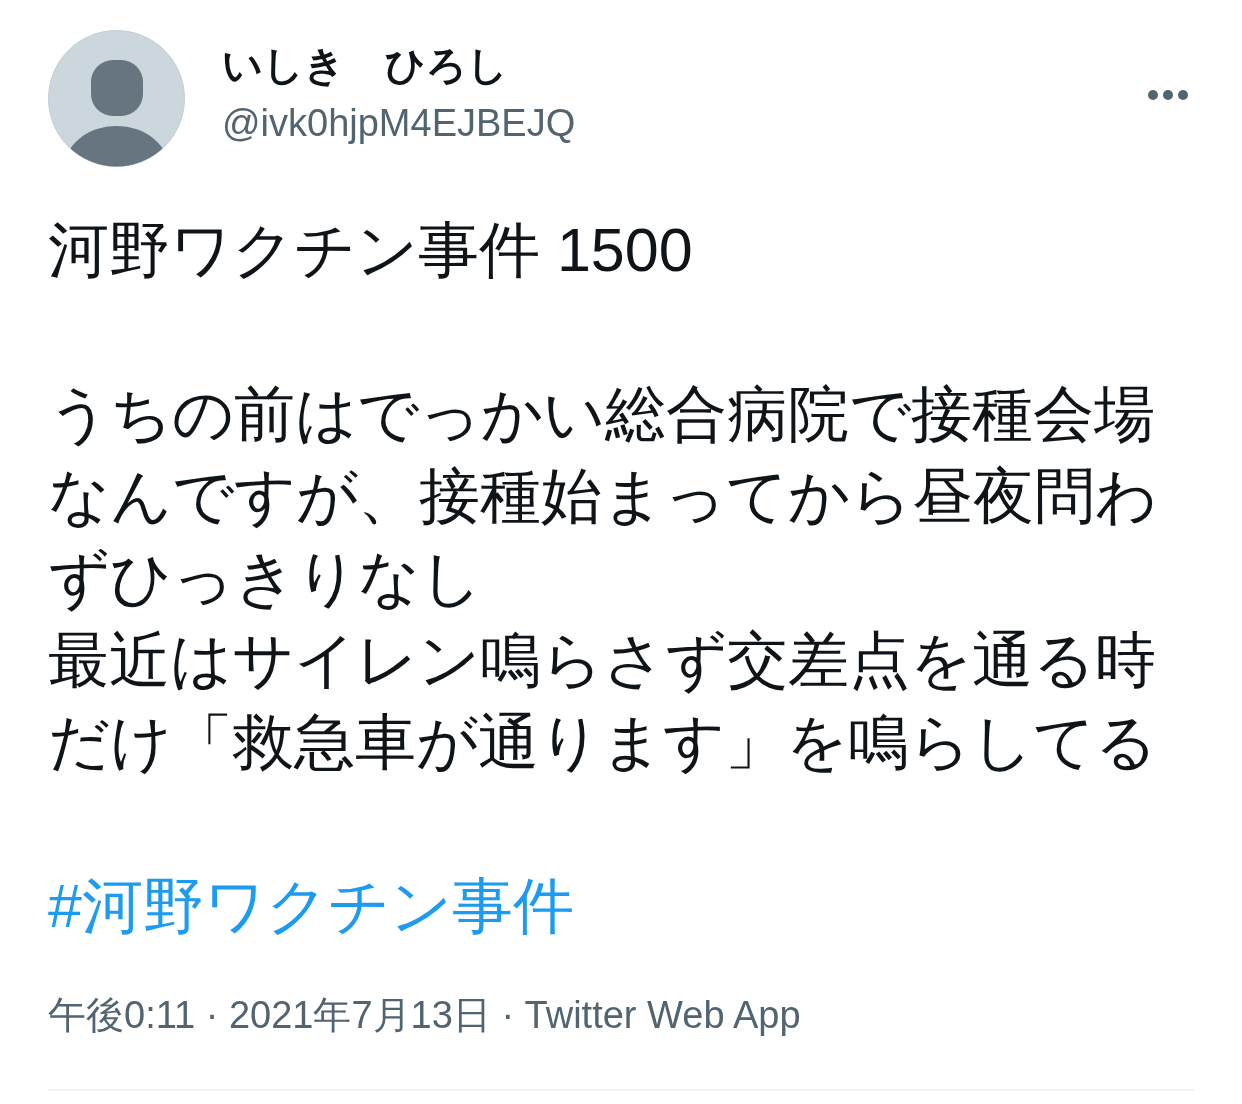 The image size is (1242, 1104). Describe the element at coordinates (371, 250) in the screenshot. I see `tweet-text: 河野ワクチン事件 1500` at that location.